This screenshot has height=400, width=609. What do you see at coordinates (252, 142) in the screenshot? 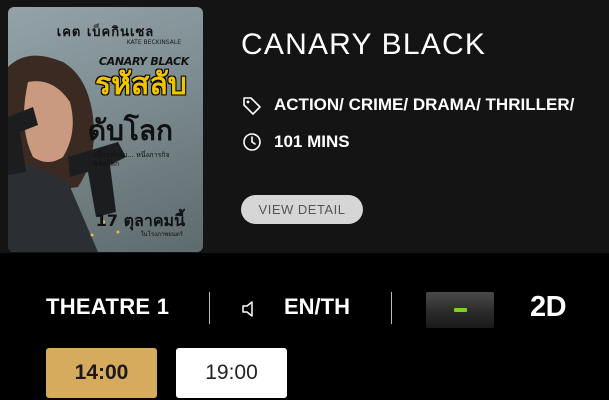
I see `clock-icon` at bounding box center [252, 142].